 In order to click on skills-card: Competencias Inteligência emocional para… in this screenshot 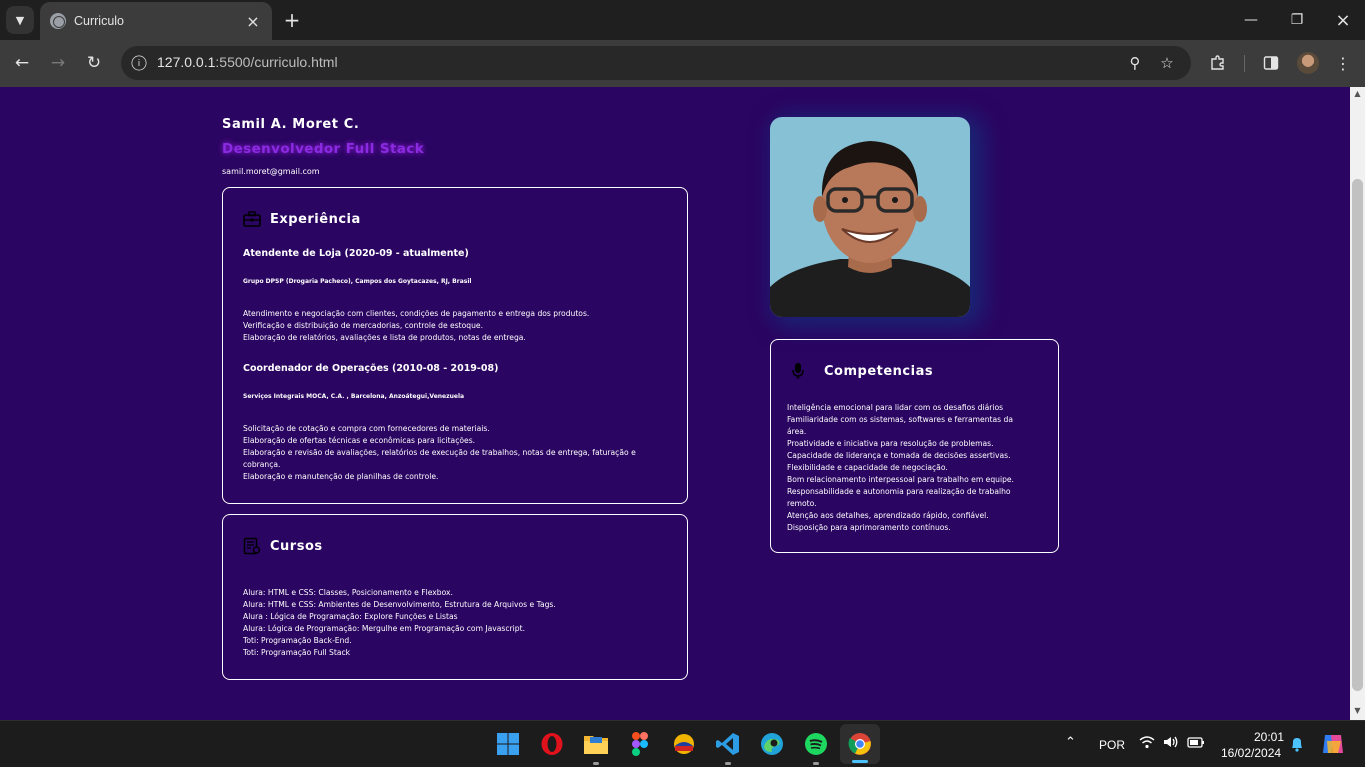, I will do `click(914, 446)`.